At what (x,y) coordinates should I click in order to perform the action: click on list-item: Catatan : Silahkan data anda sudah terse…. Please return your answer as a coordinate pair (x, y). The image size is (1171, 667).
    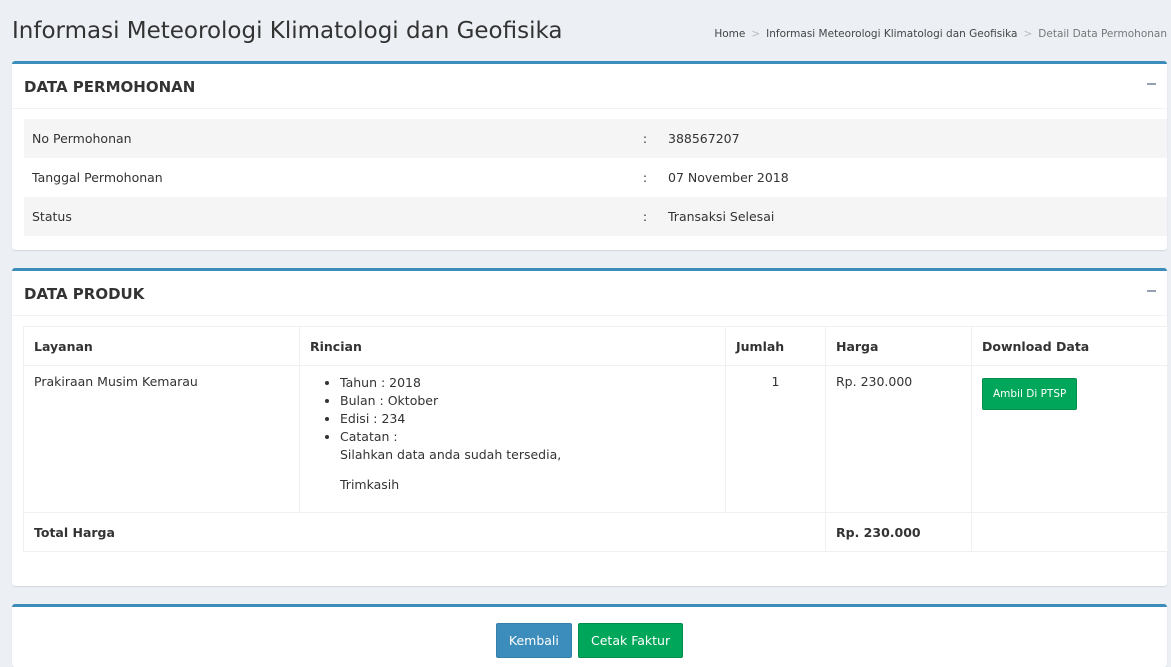
    Looking at the image, I should click on (527, 466).